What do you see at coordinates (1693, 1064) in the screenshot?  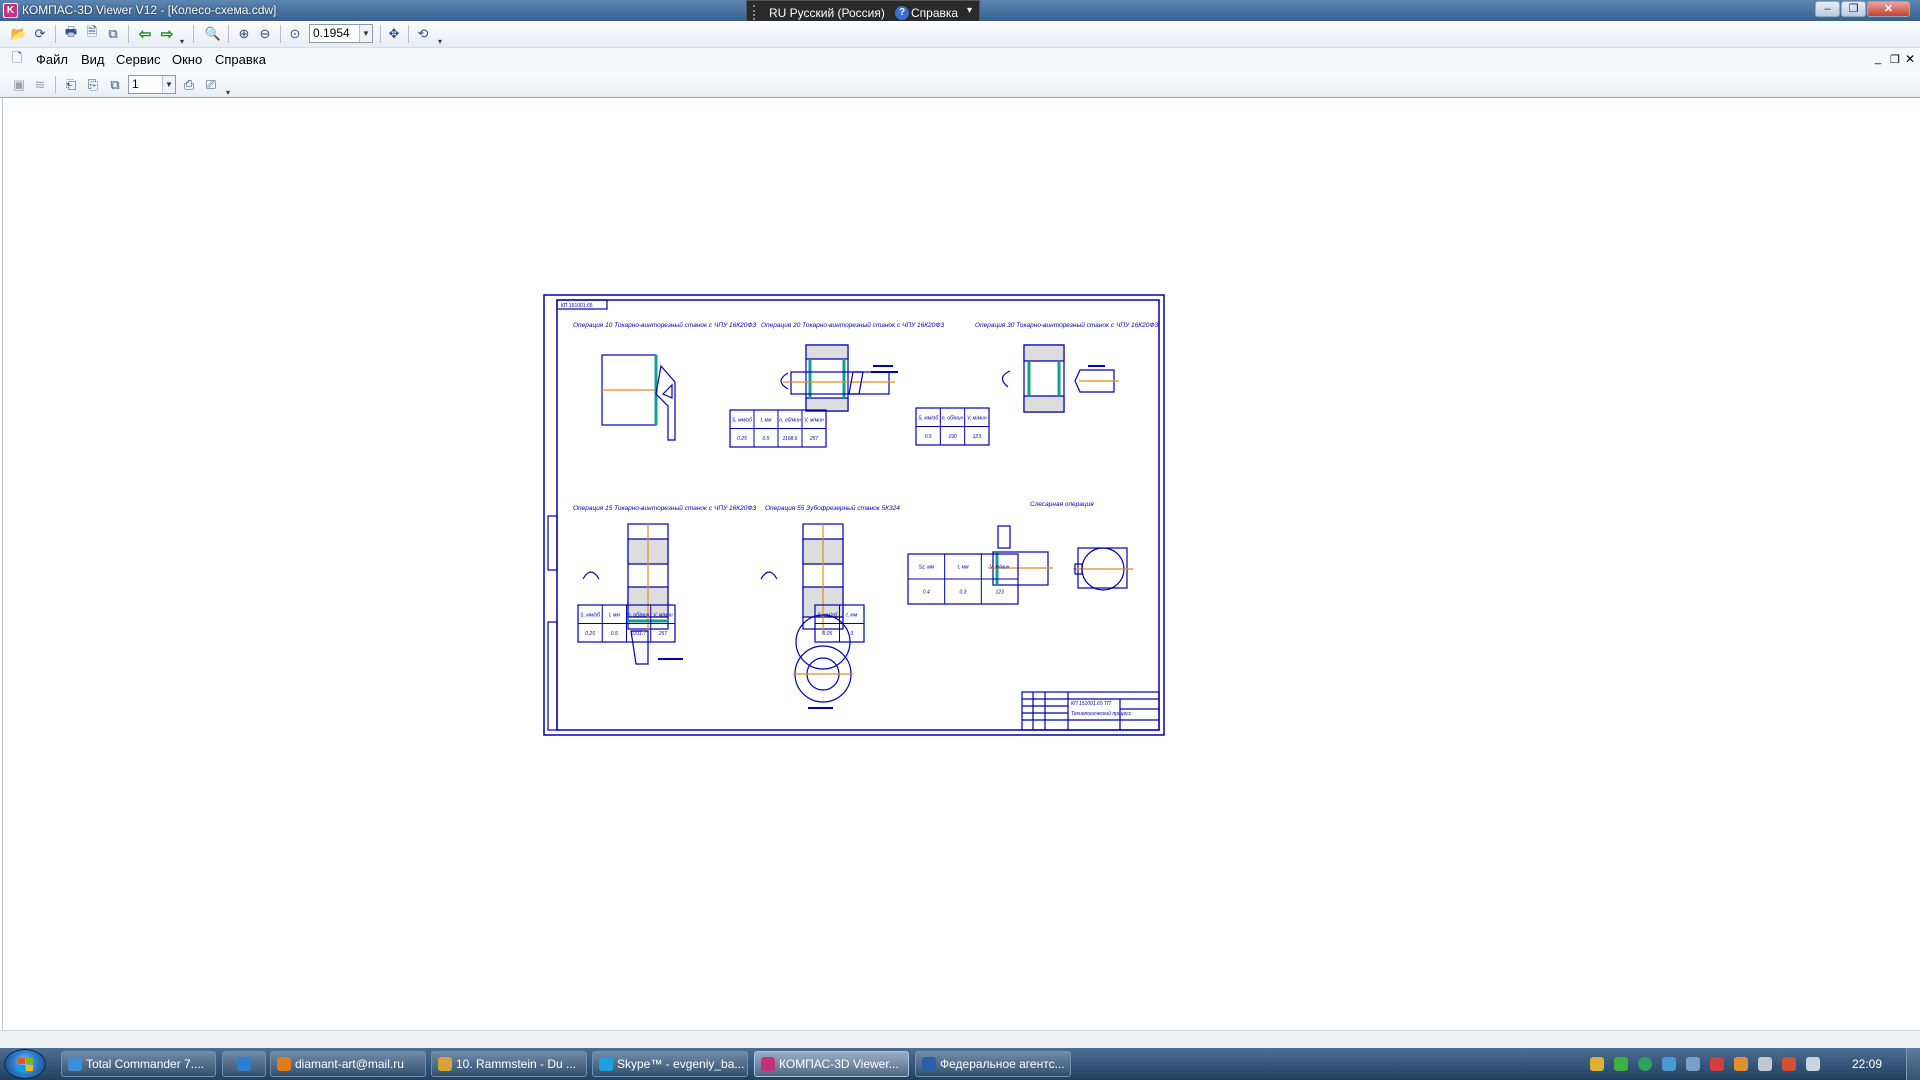 I see `tray-settings-icon` at bounding box center [1693, 1064].